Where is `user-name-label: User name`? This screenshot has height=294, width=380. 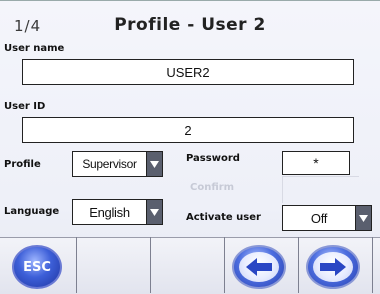
user-name-label: User name is located at coordinates (34, 48).